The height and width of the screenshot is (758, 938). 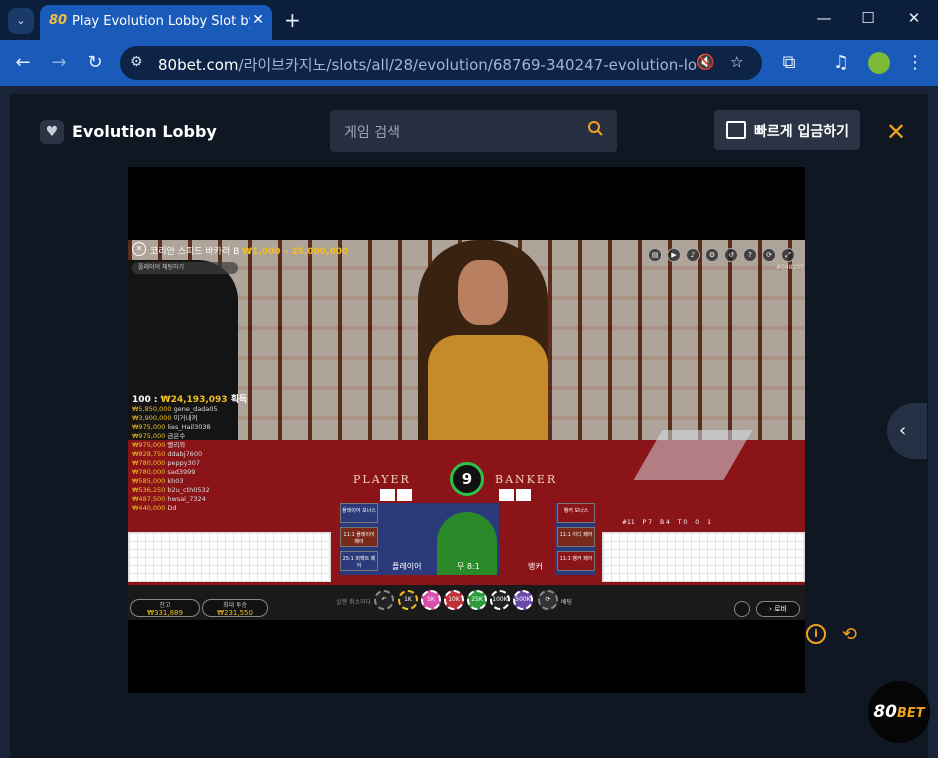 What do you see at coordinates (149, 499) in the screenshot?
I see `winner-amount: ₩487,500` at bounding box center [149, 499].